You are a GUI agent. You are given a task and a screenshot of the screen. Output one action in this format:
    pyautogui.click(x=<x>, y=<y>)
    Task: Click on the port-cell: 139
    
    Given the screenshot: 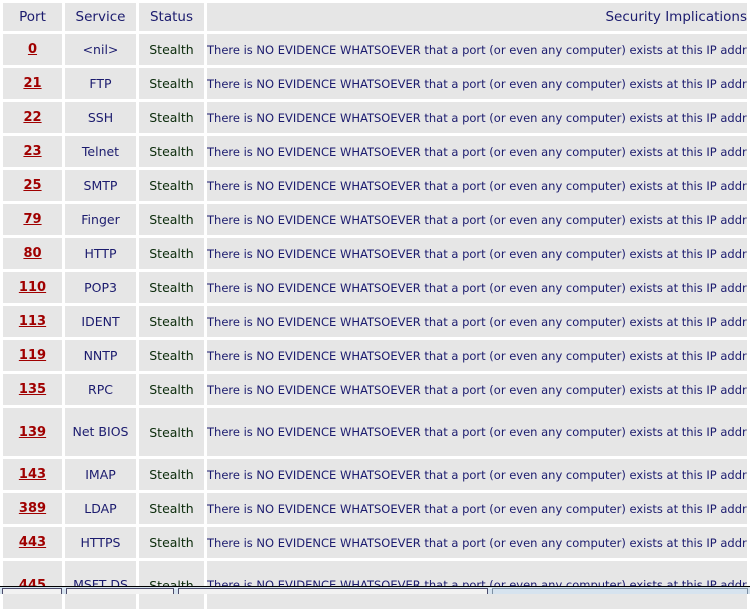 What is the action you would take?
    pyautogui.click(x=32, y=432)
    